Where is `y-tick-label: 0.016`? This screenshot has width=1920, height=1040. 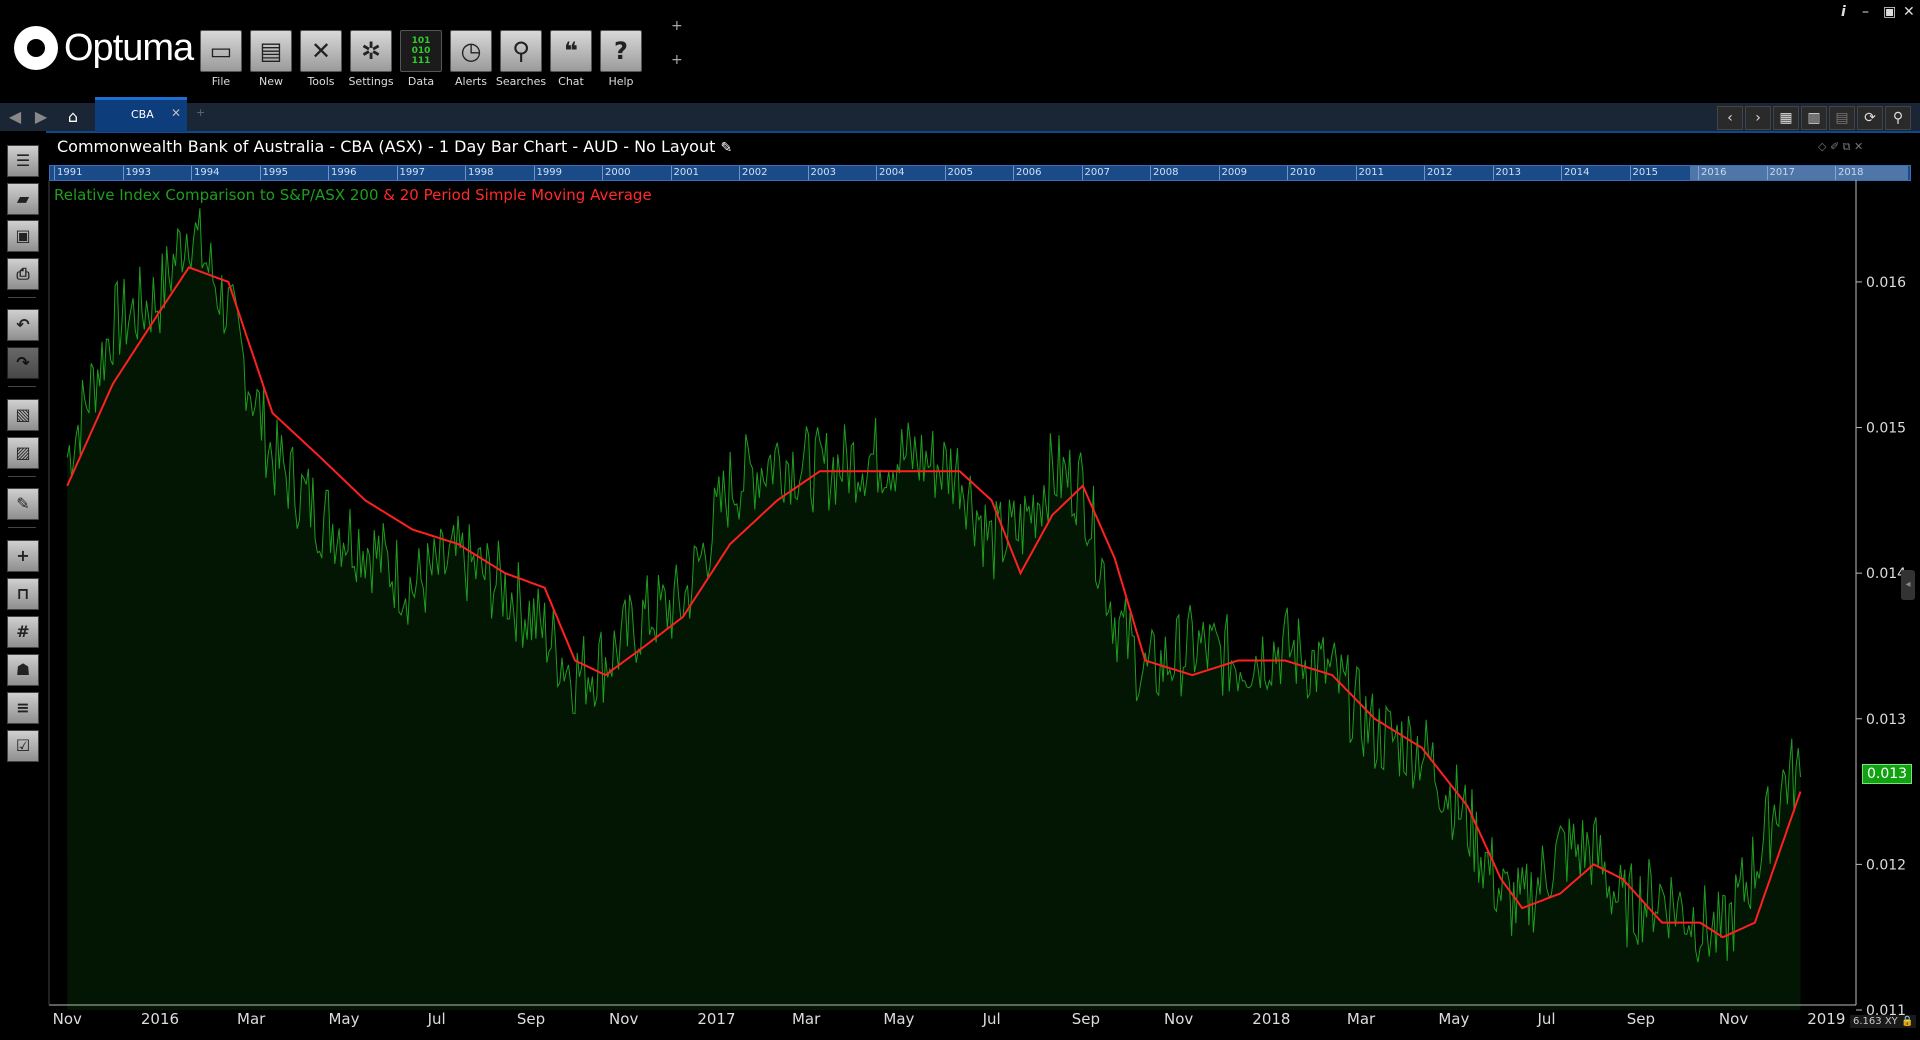
y-tick-label: 0.016 is located at coordinates (1886, 283).